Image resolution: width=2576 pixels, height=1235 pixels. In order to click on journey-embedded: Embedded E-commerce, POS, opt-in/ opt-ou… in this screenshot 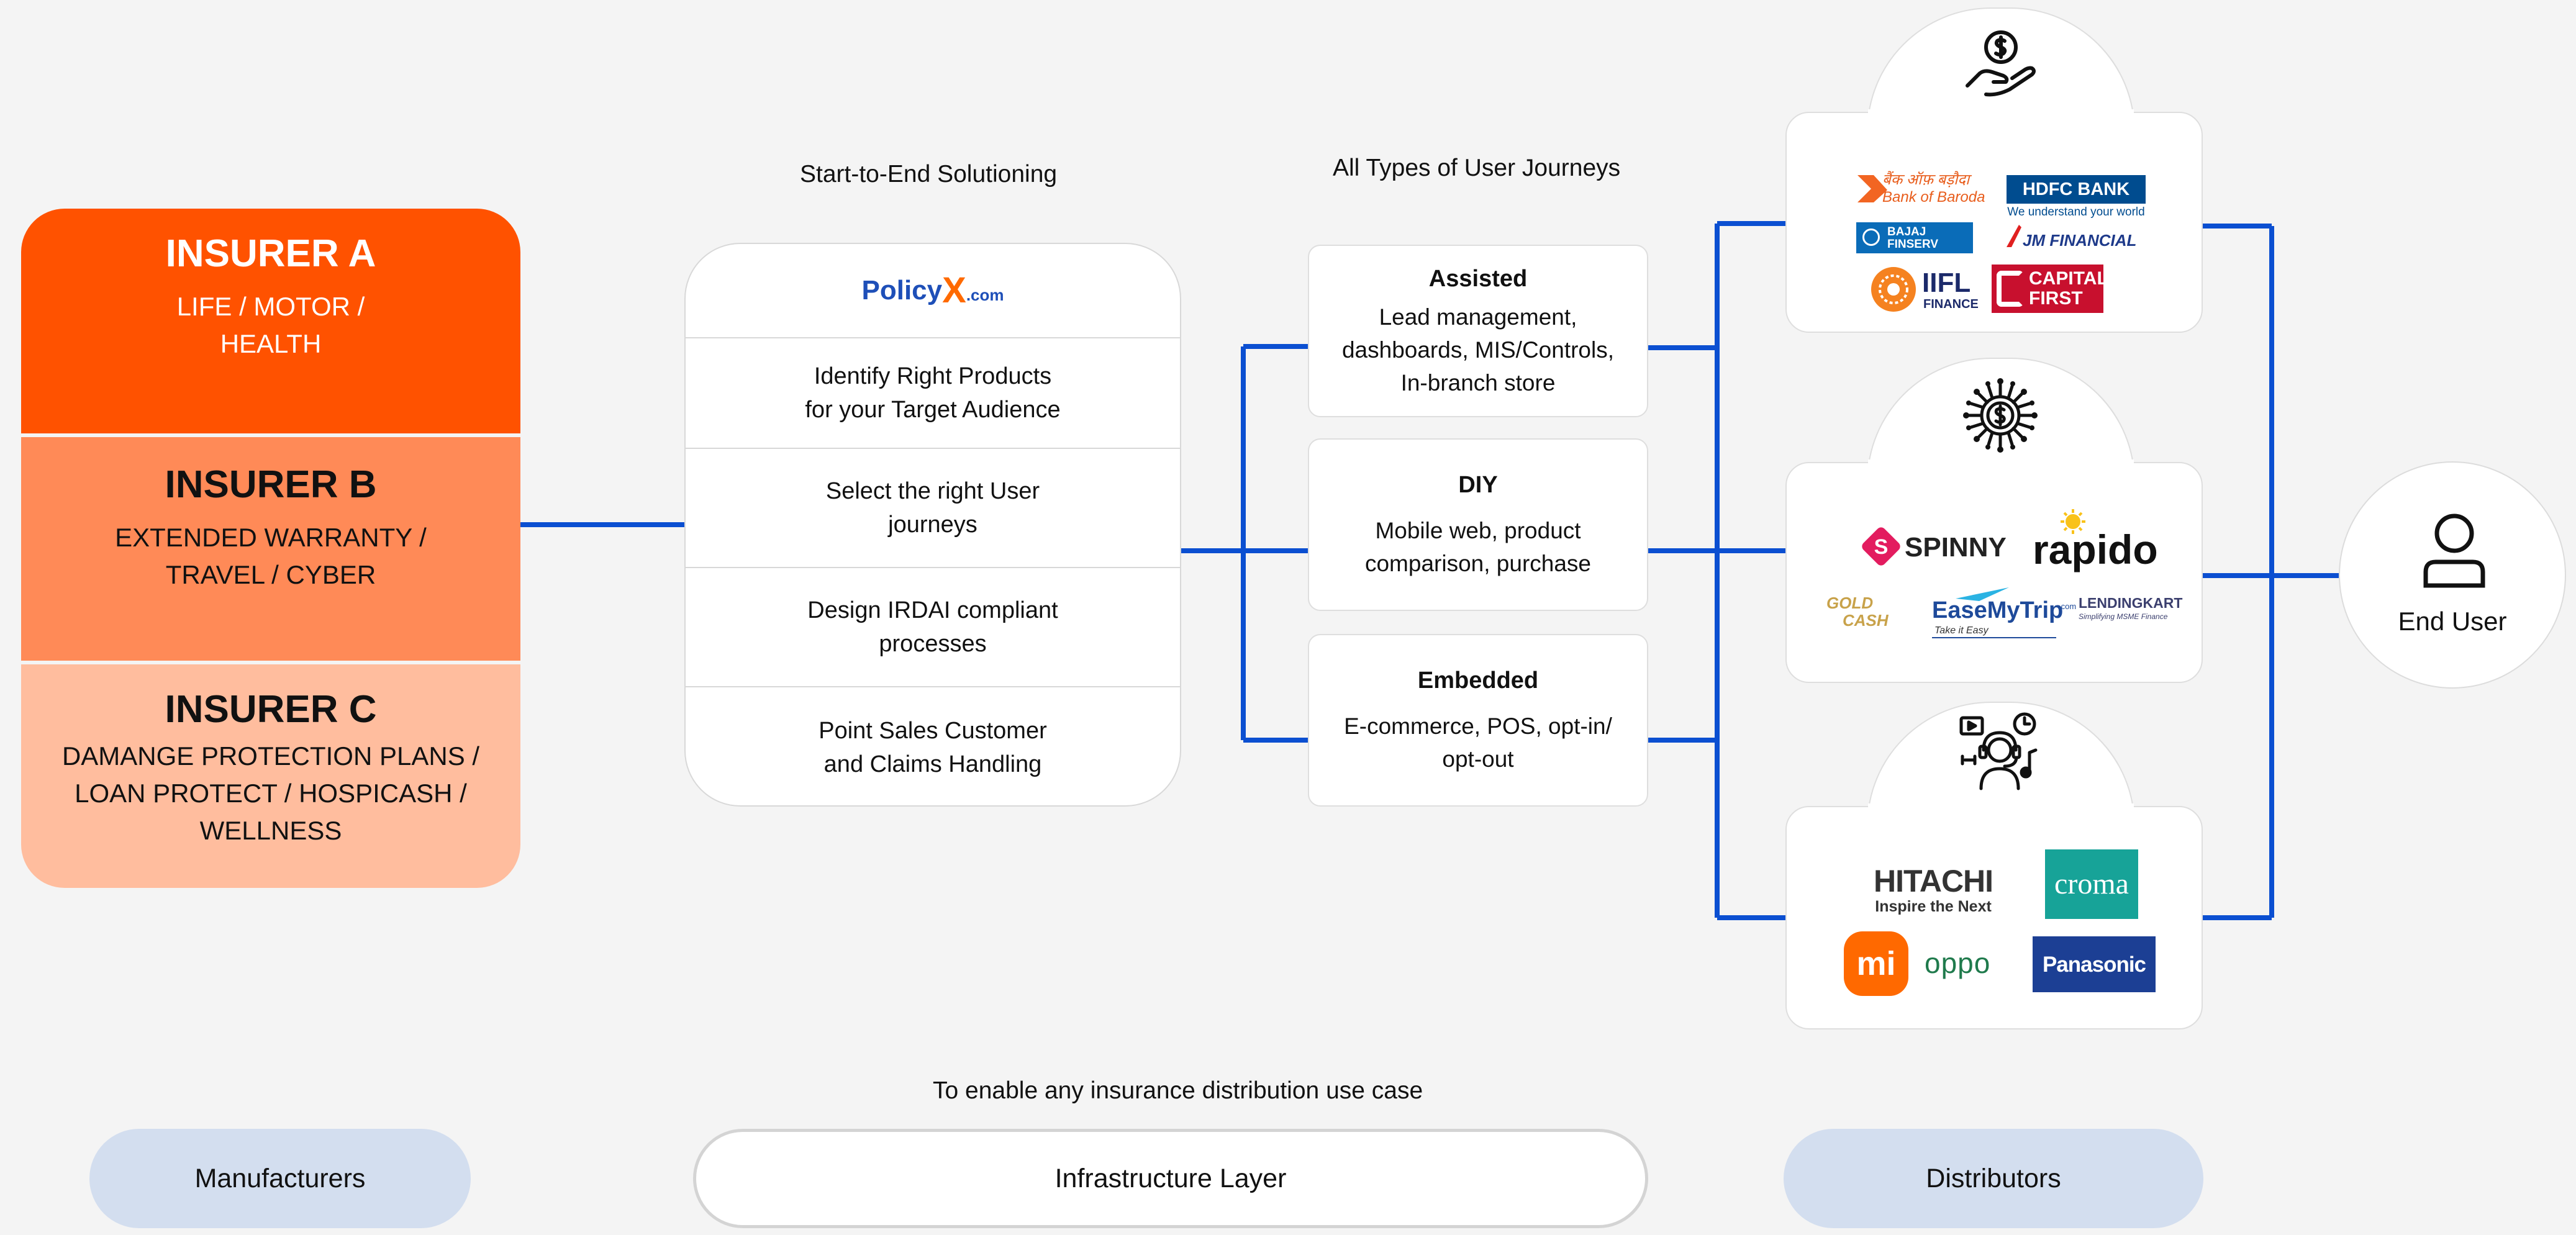, I will do `click(1478, 720)`.